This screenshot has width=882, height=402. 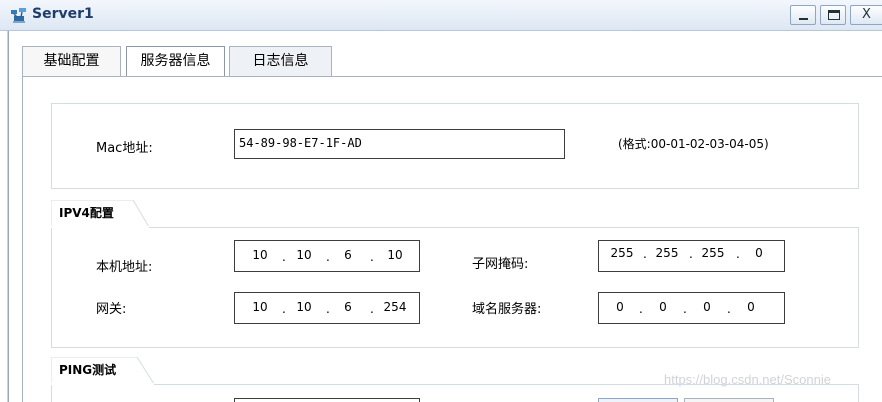 I want to click on ping-target-field, so click(x=327, y=400).